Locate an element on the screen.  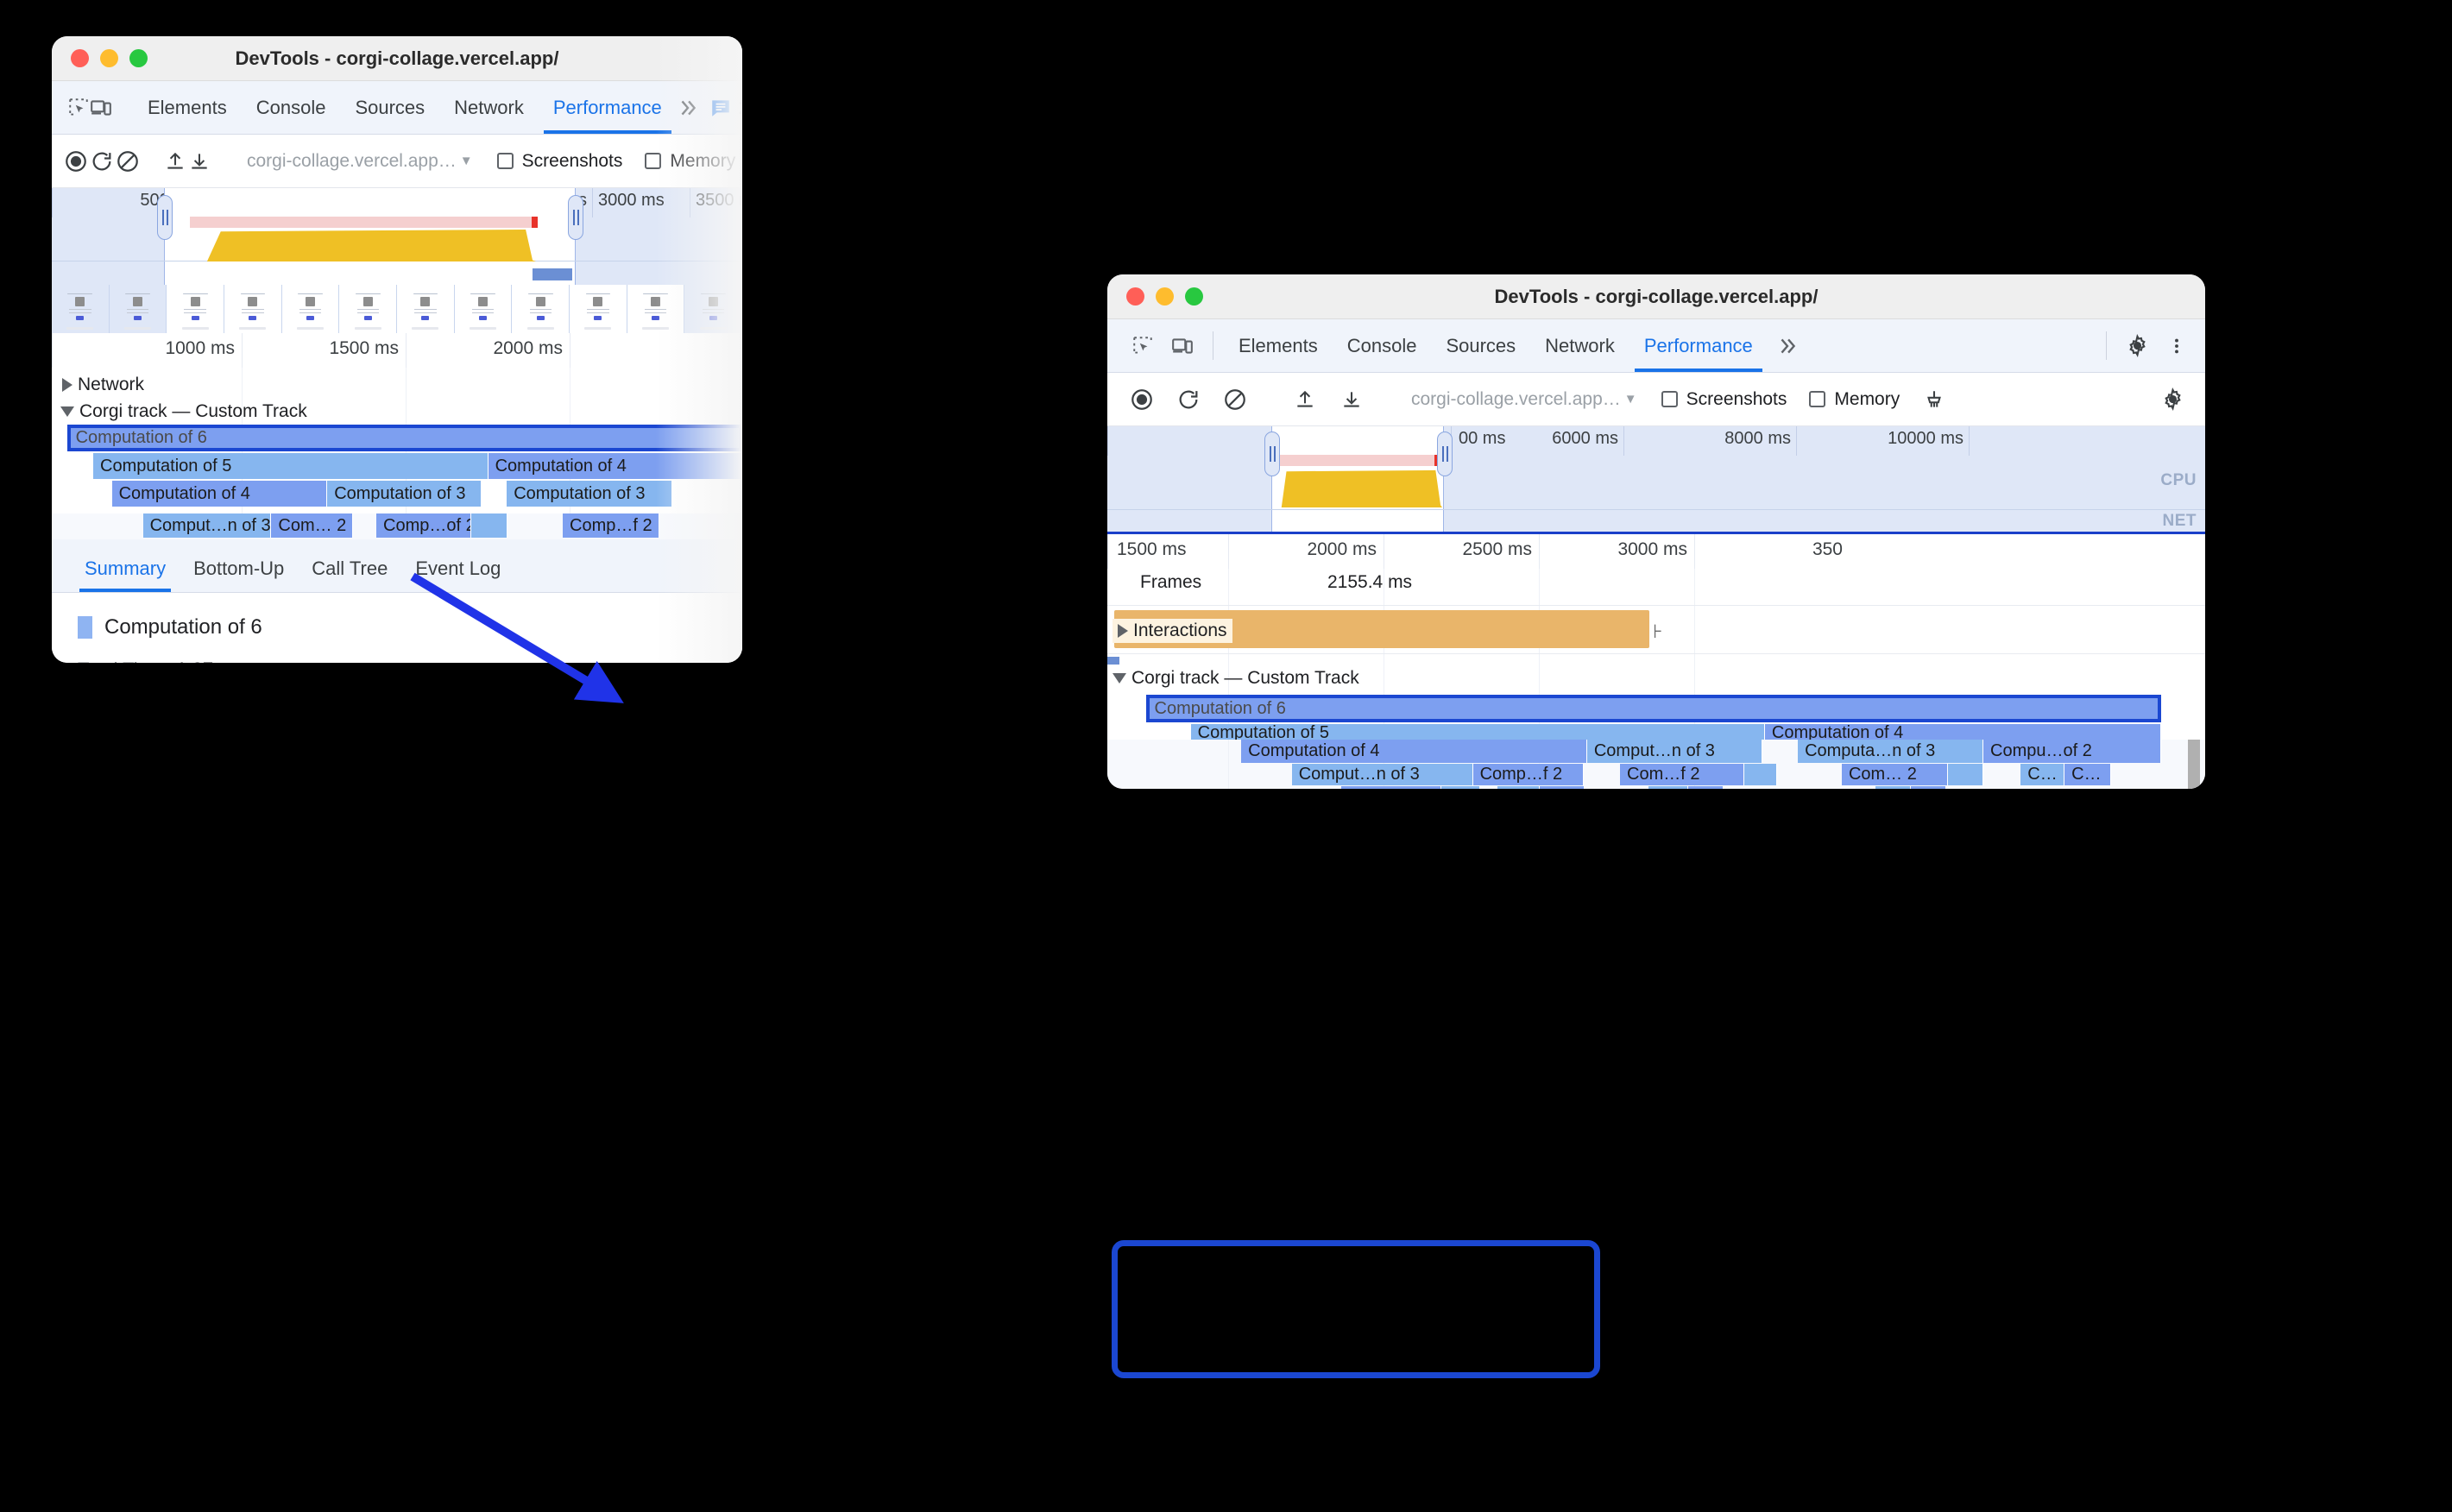
memory-checkbox: Memory is located at coordinates (688, 162).